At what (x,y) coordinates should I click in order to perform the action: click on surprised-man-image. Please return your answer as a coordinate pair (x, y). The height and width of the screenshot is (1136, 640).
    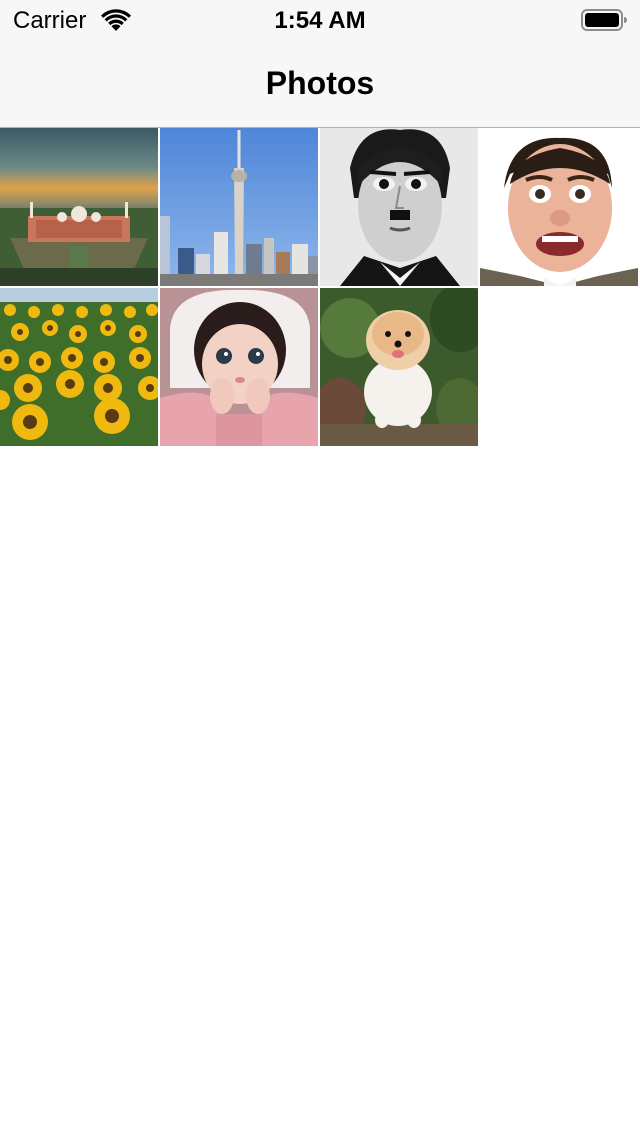
    Looking at the image, I should click on (559, 207).